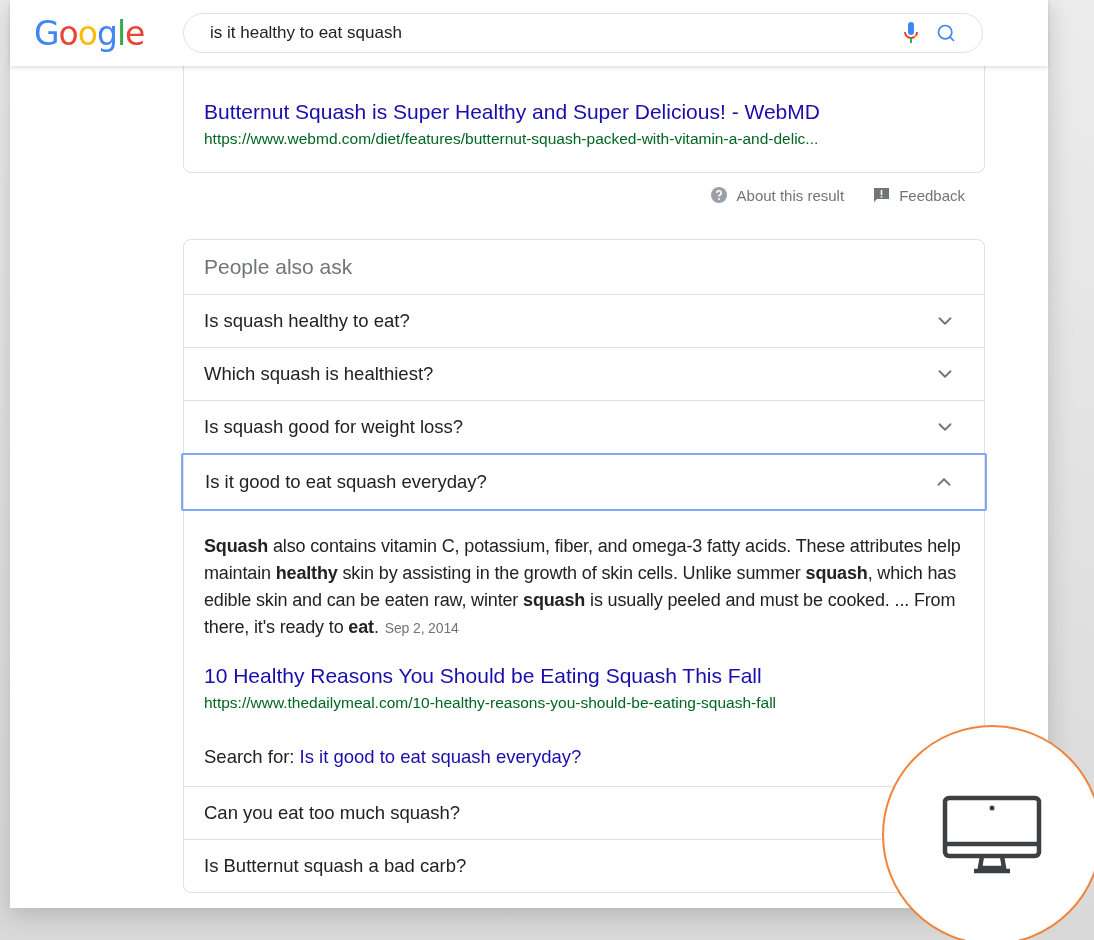  What do you see at coordinates (584, 112) in the screenshot?
I see `result-link: Butternut Squash is Super Healthy and Super Delicious! - WebMD` at bounding box center [584, 112].